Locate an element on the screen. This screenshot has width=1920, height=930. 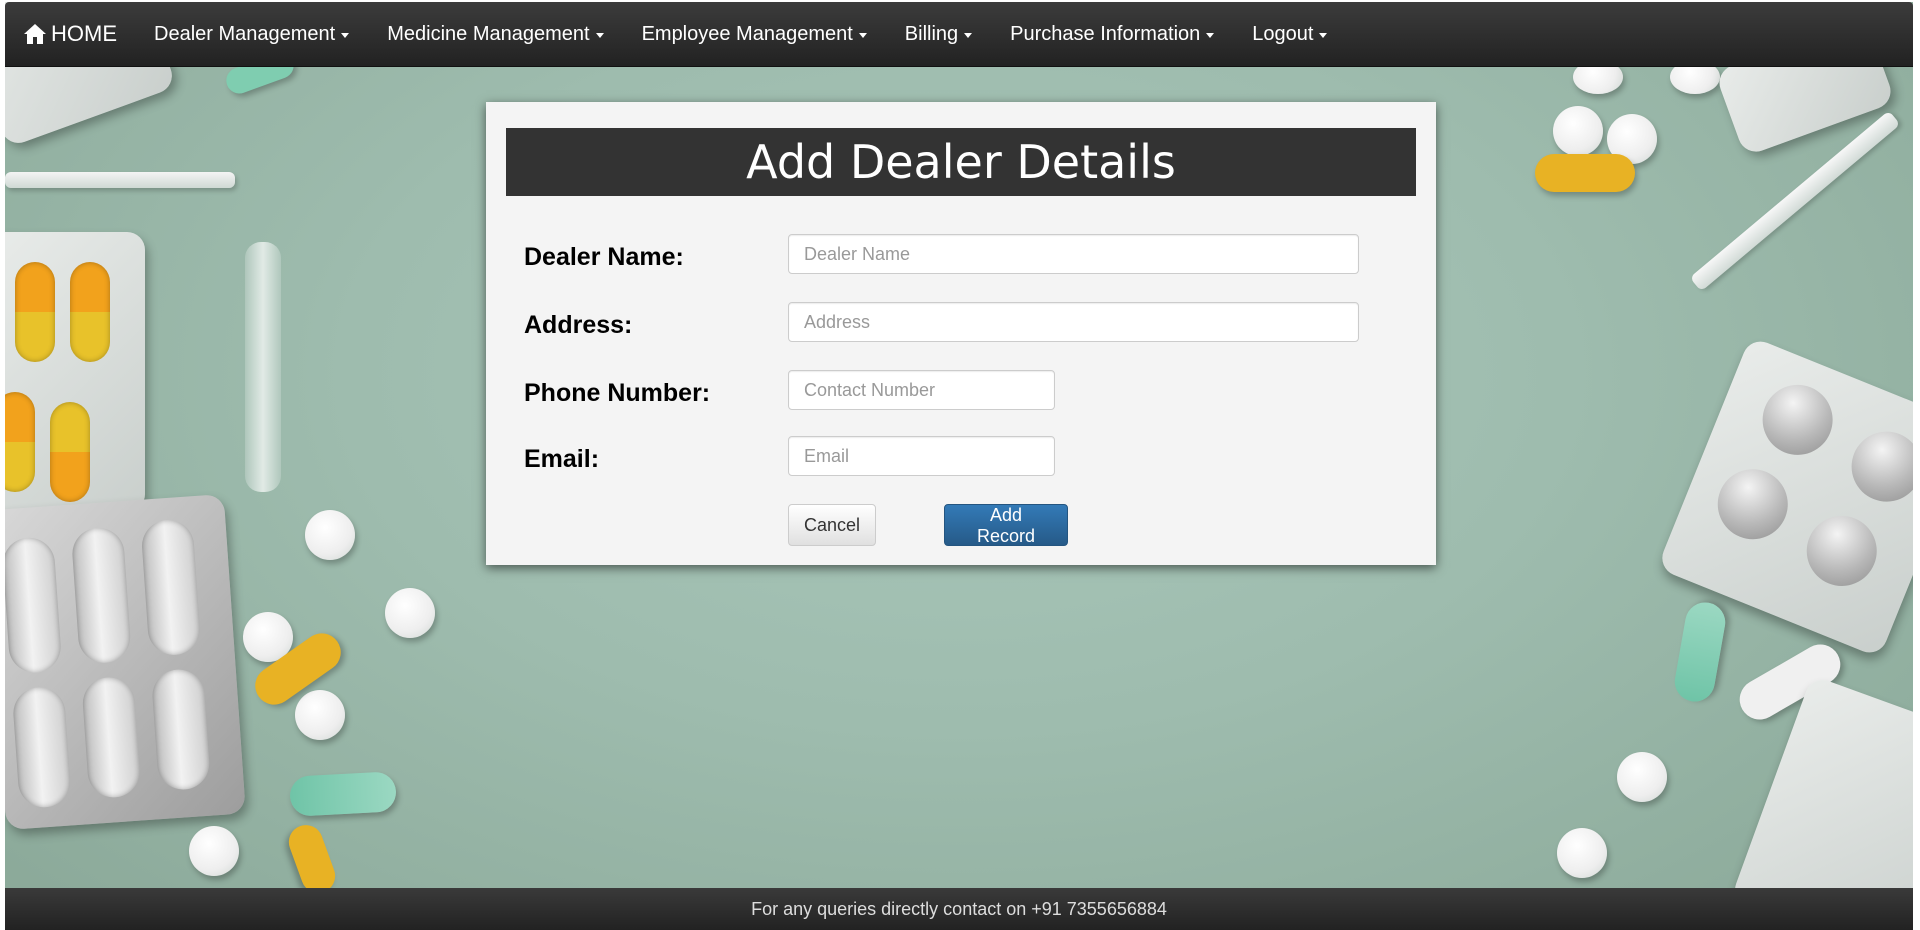
nav-employee-management: Employee Management is located at coordinates (754, 34).